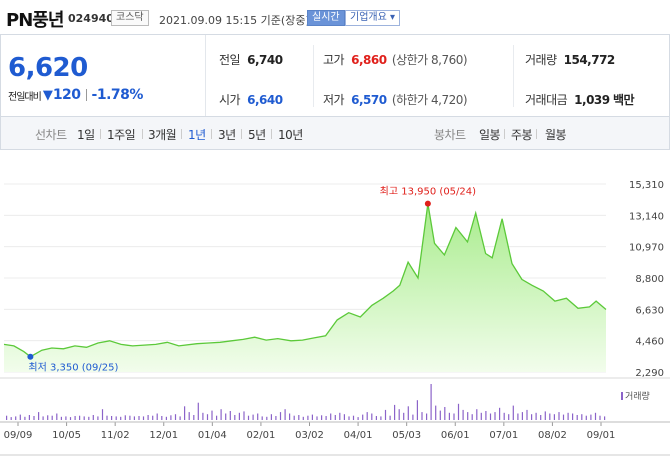  What do you see at coordinates (257, 134) in the screenshot?
I see `tab-5y: 5년` at bounding box center [257, 134].